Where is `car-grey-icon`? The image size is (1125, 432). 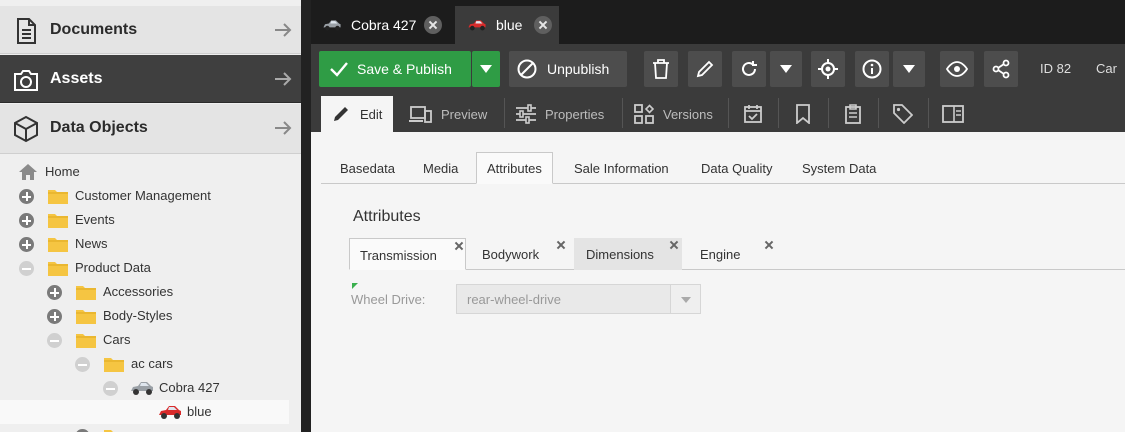 car-grey-icon is located at coordinates (142, 388).